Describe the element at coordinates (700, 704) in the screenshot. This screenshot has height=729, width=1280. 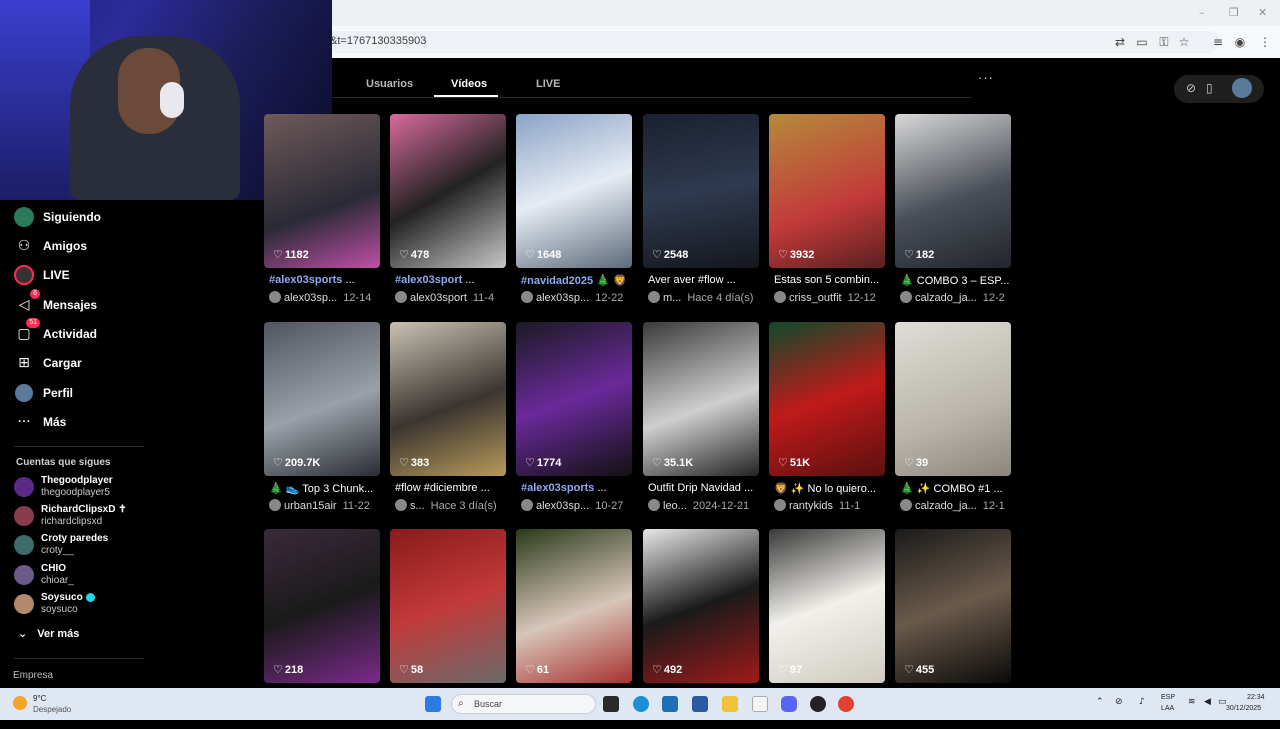
I see `outlook-icon` at that location.